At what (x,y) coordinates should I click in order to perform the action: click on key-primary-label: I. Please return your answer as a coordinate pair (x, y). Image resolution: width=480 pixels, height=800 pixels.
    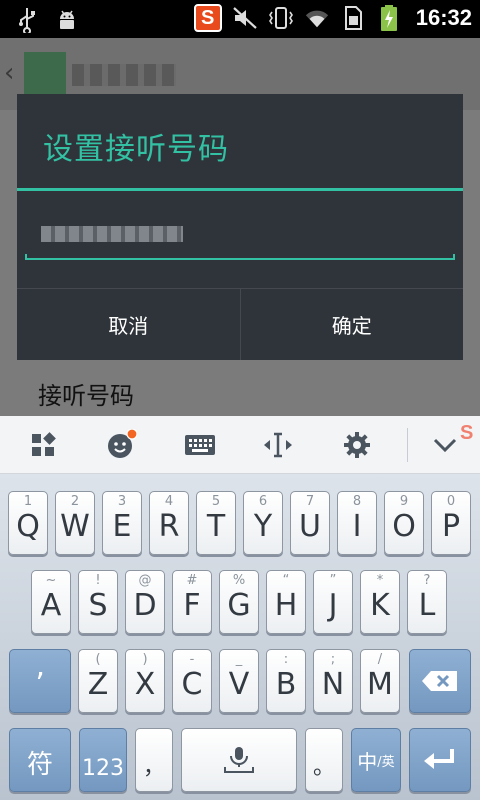
    Looking at the image, I should click on (357, 526).